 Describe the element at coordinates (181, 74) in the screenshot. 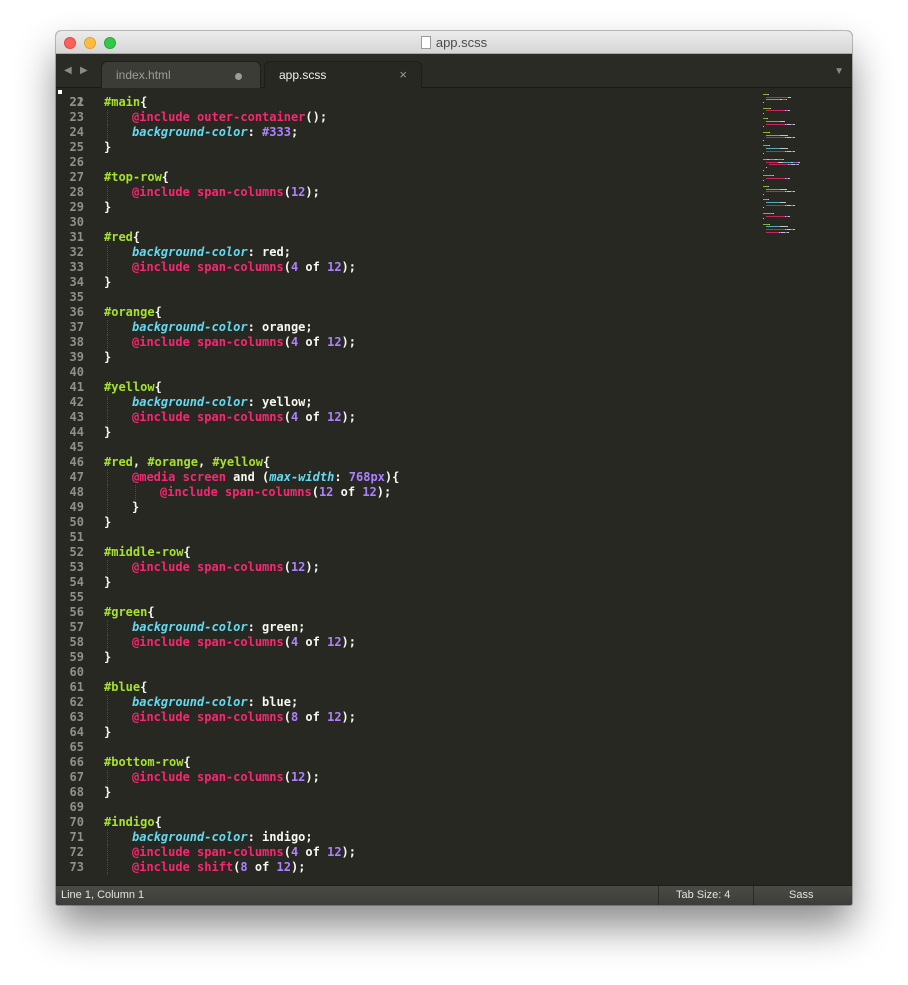

I see `tab-index-html: index.html` at that location.